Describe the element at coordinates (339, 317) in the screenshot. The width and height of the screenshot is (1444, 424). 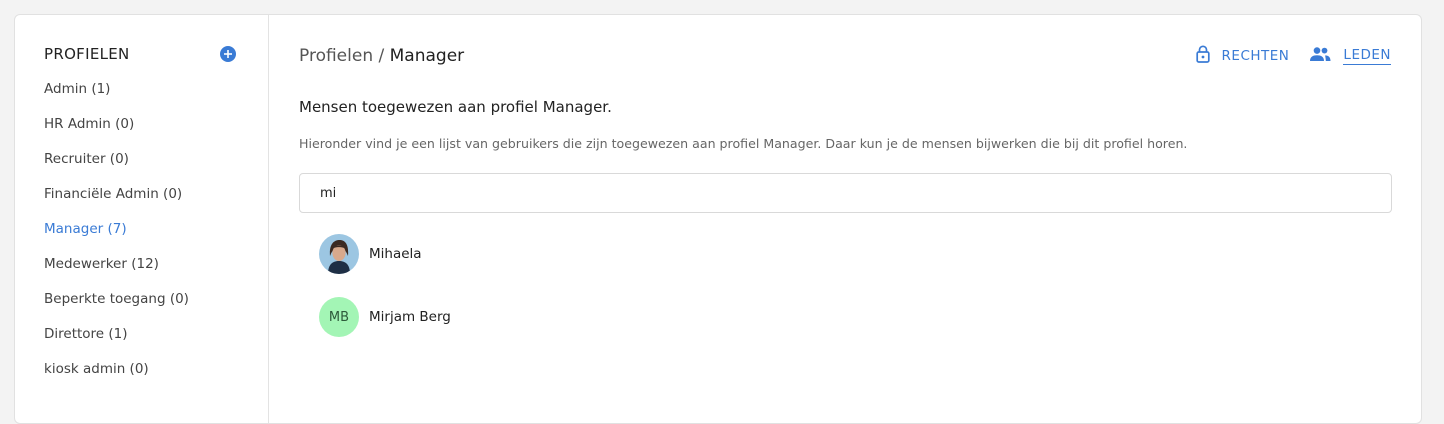
I see `avatar: MB` at that location.